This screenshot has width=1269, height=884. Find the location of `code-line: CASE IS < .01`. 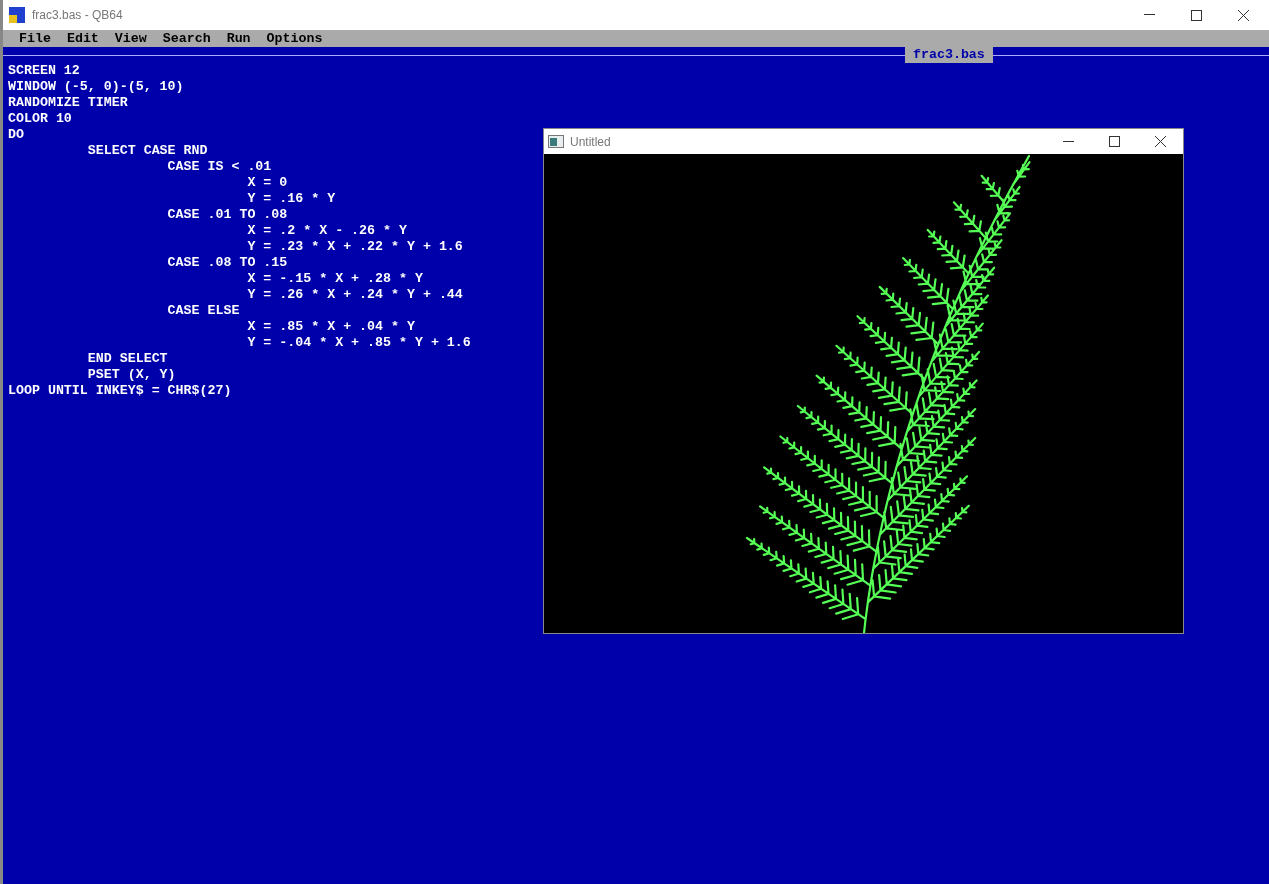

code-line: CASE IS < .01 is located at coordinates (219, 166).